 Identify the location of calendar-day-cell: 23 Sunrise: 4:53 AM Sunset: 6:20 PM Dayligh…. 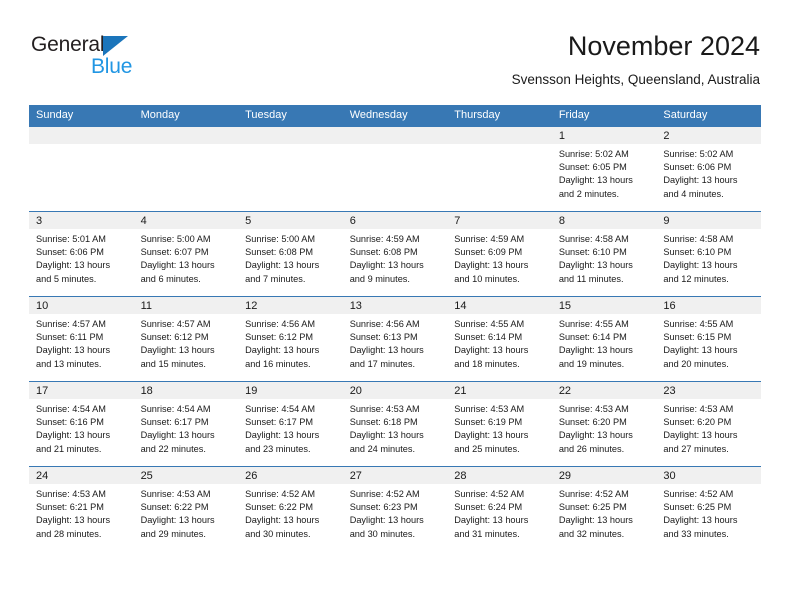
(708, 424).